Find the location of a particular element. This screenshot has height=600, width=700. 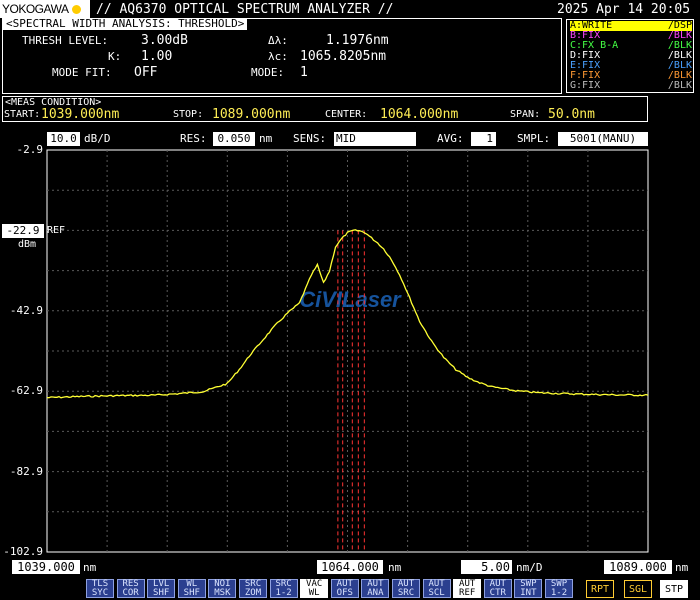

softkey-src-zom: SRC ZOM is located at coordinates (253, 588).